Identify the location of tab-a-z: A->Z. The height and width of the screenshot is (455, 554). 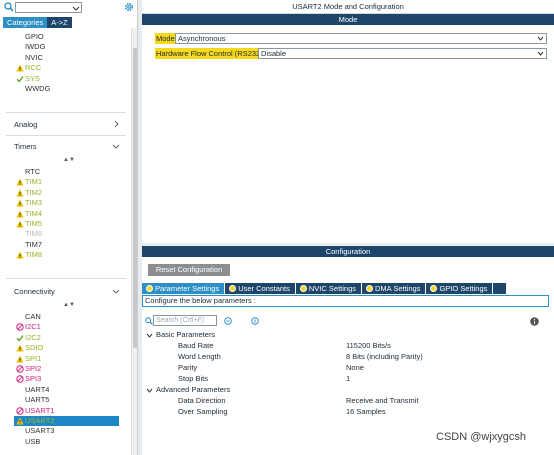
(59, 22).